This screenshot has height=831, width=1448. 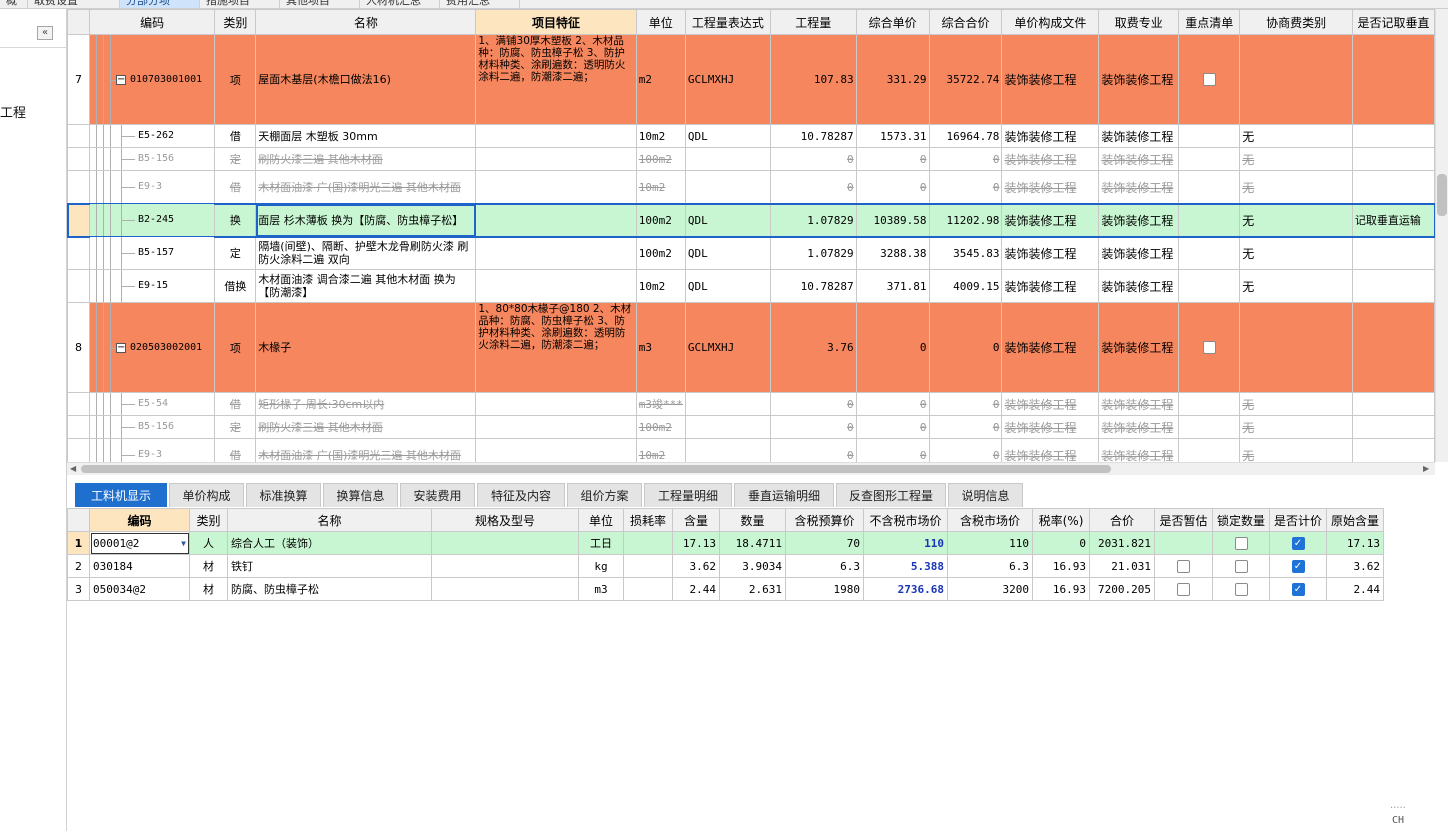 What do you see at coordinates (604, 495) in the screenshot?
I see `tab-pricing-plan: 组价方案` at bounding box center [604, 495].